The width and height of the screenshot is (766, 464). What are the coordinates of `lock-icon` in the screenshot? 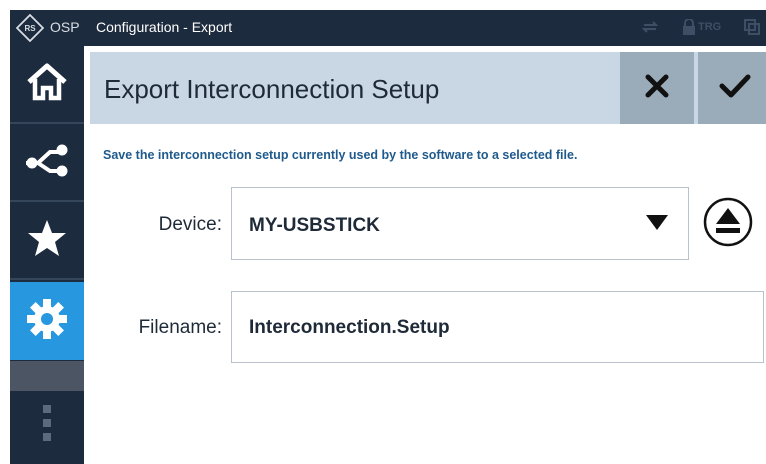 It's located at (689, 28).